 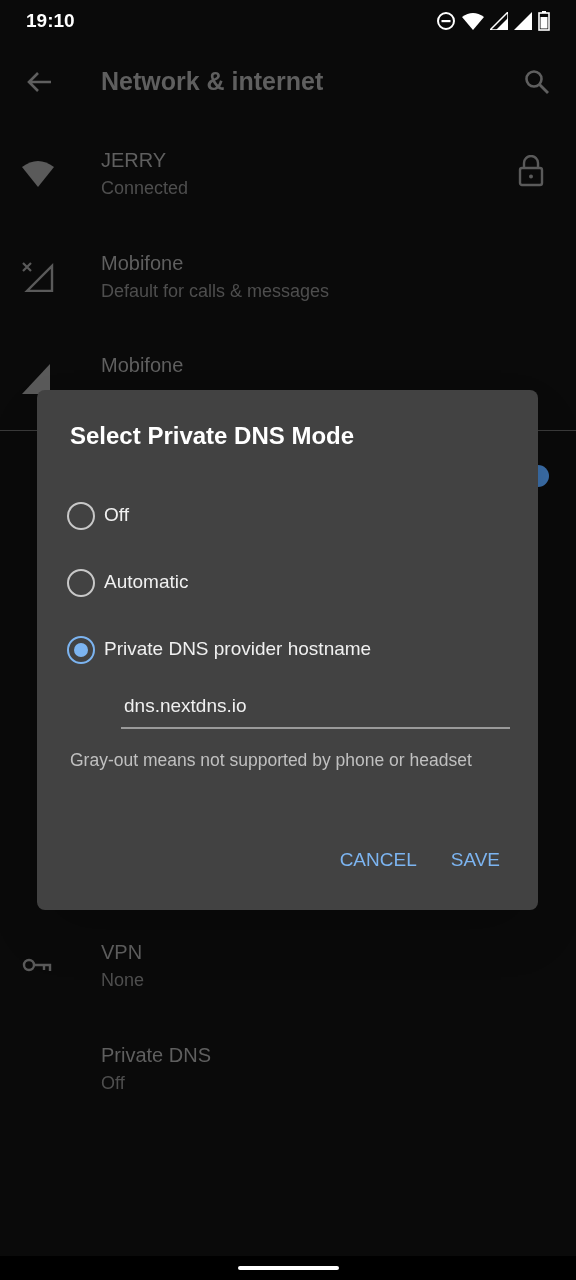 I want to click on do-not-disturb-icon, so click(x=446, y=21).